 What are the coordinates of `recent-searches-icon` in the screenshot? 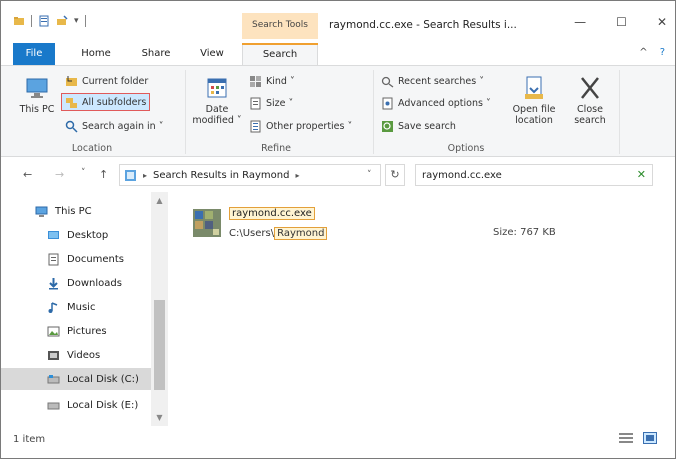 It's located at (387, 82).